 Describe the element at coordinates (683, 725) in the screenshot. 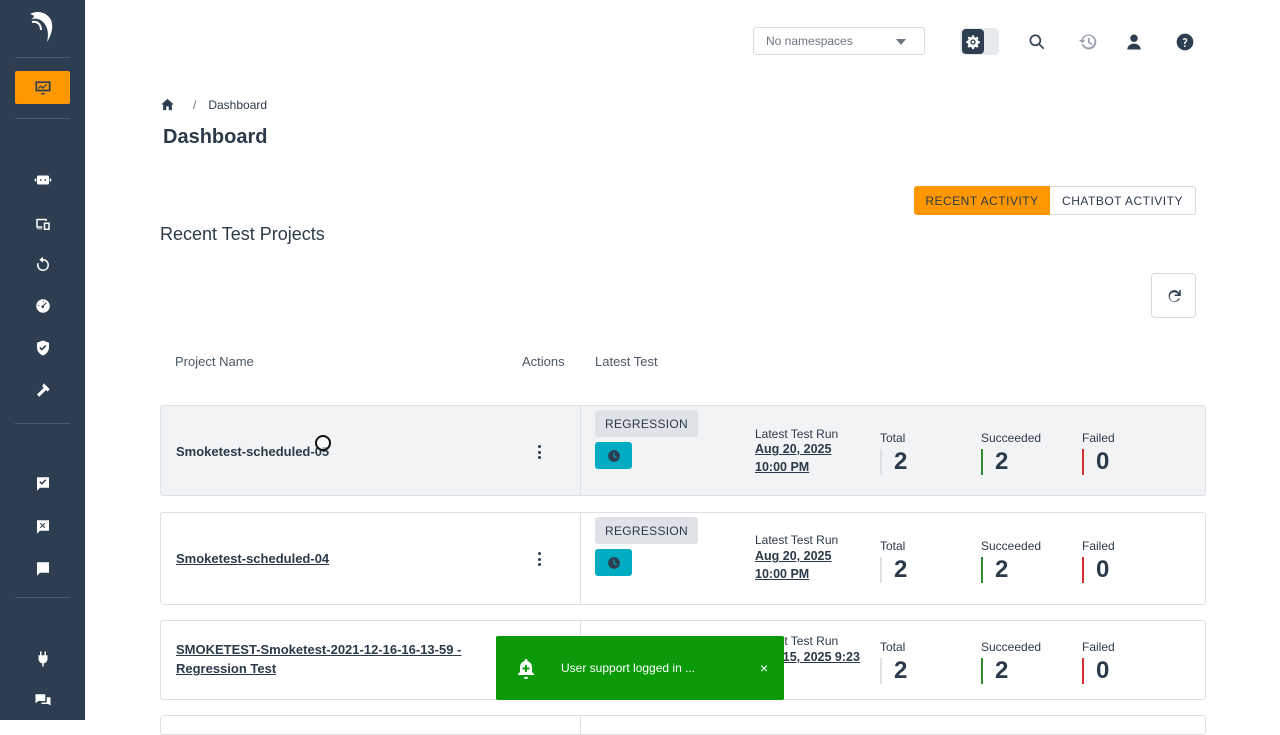

I see `table-row` at that location.